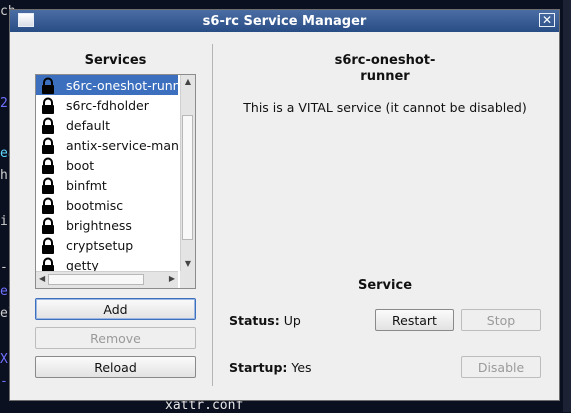 This screenshot has height=413, width=571. I want to click on startup-label: Startup:, so click(258, 367).